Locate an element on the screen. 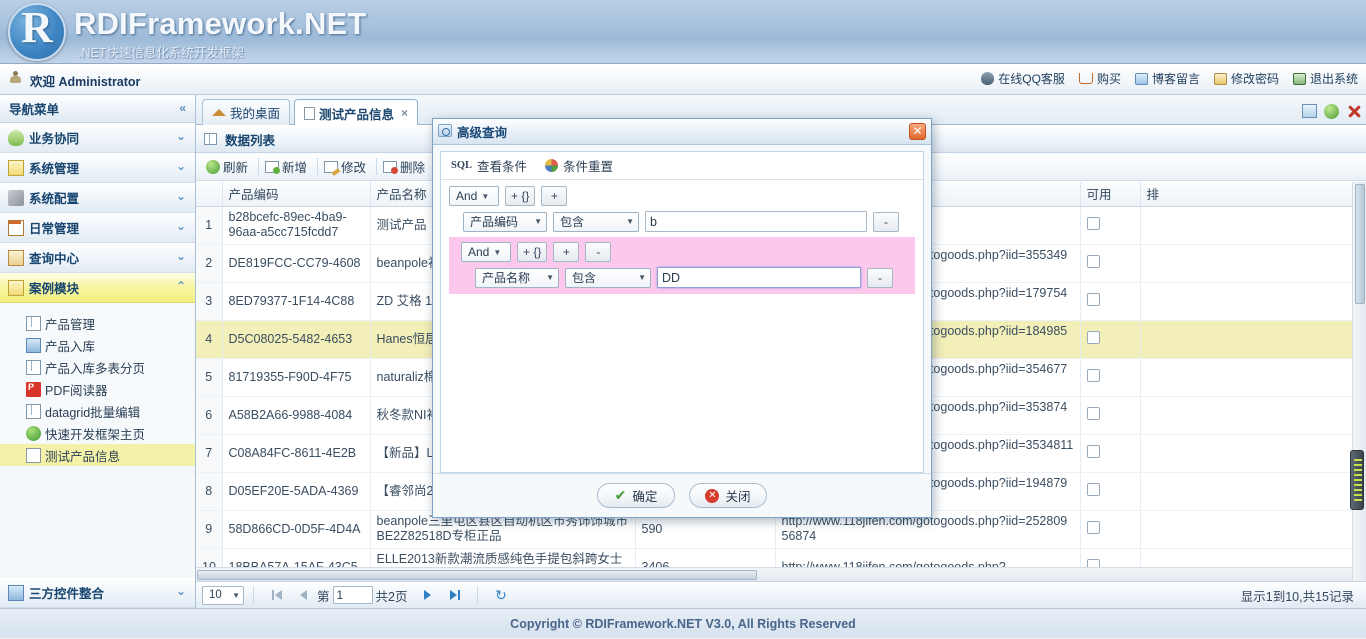  next-page-button is located at coordinates (427, 595).